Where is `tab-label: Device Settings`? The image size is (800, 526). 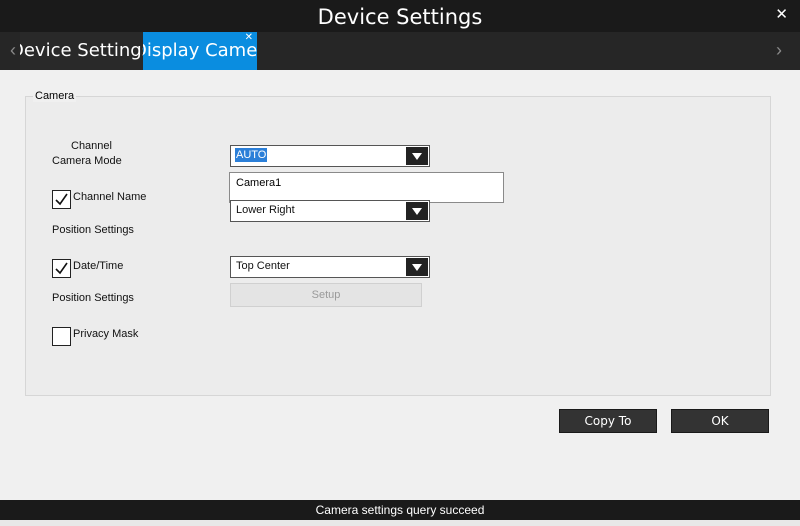 tab-label: Device Settings is located at coordinates (81, 50).